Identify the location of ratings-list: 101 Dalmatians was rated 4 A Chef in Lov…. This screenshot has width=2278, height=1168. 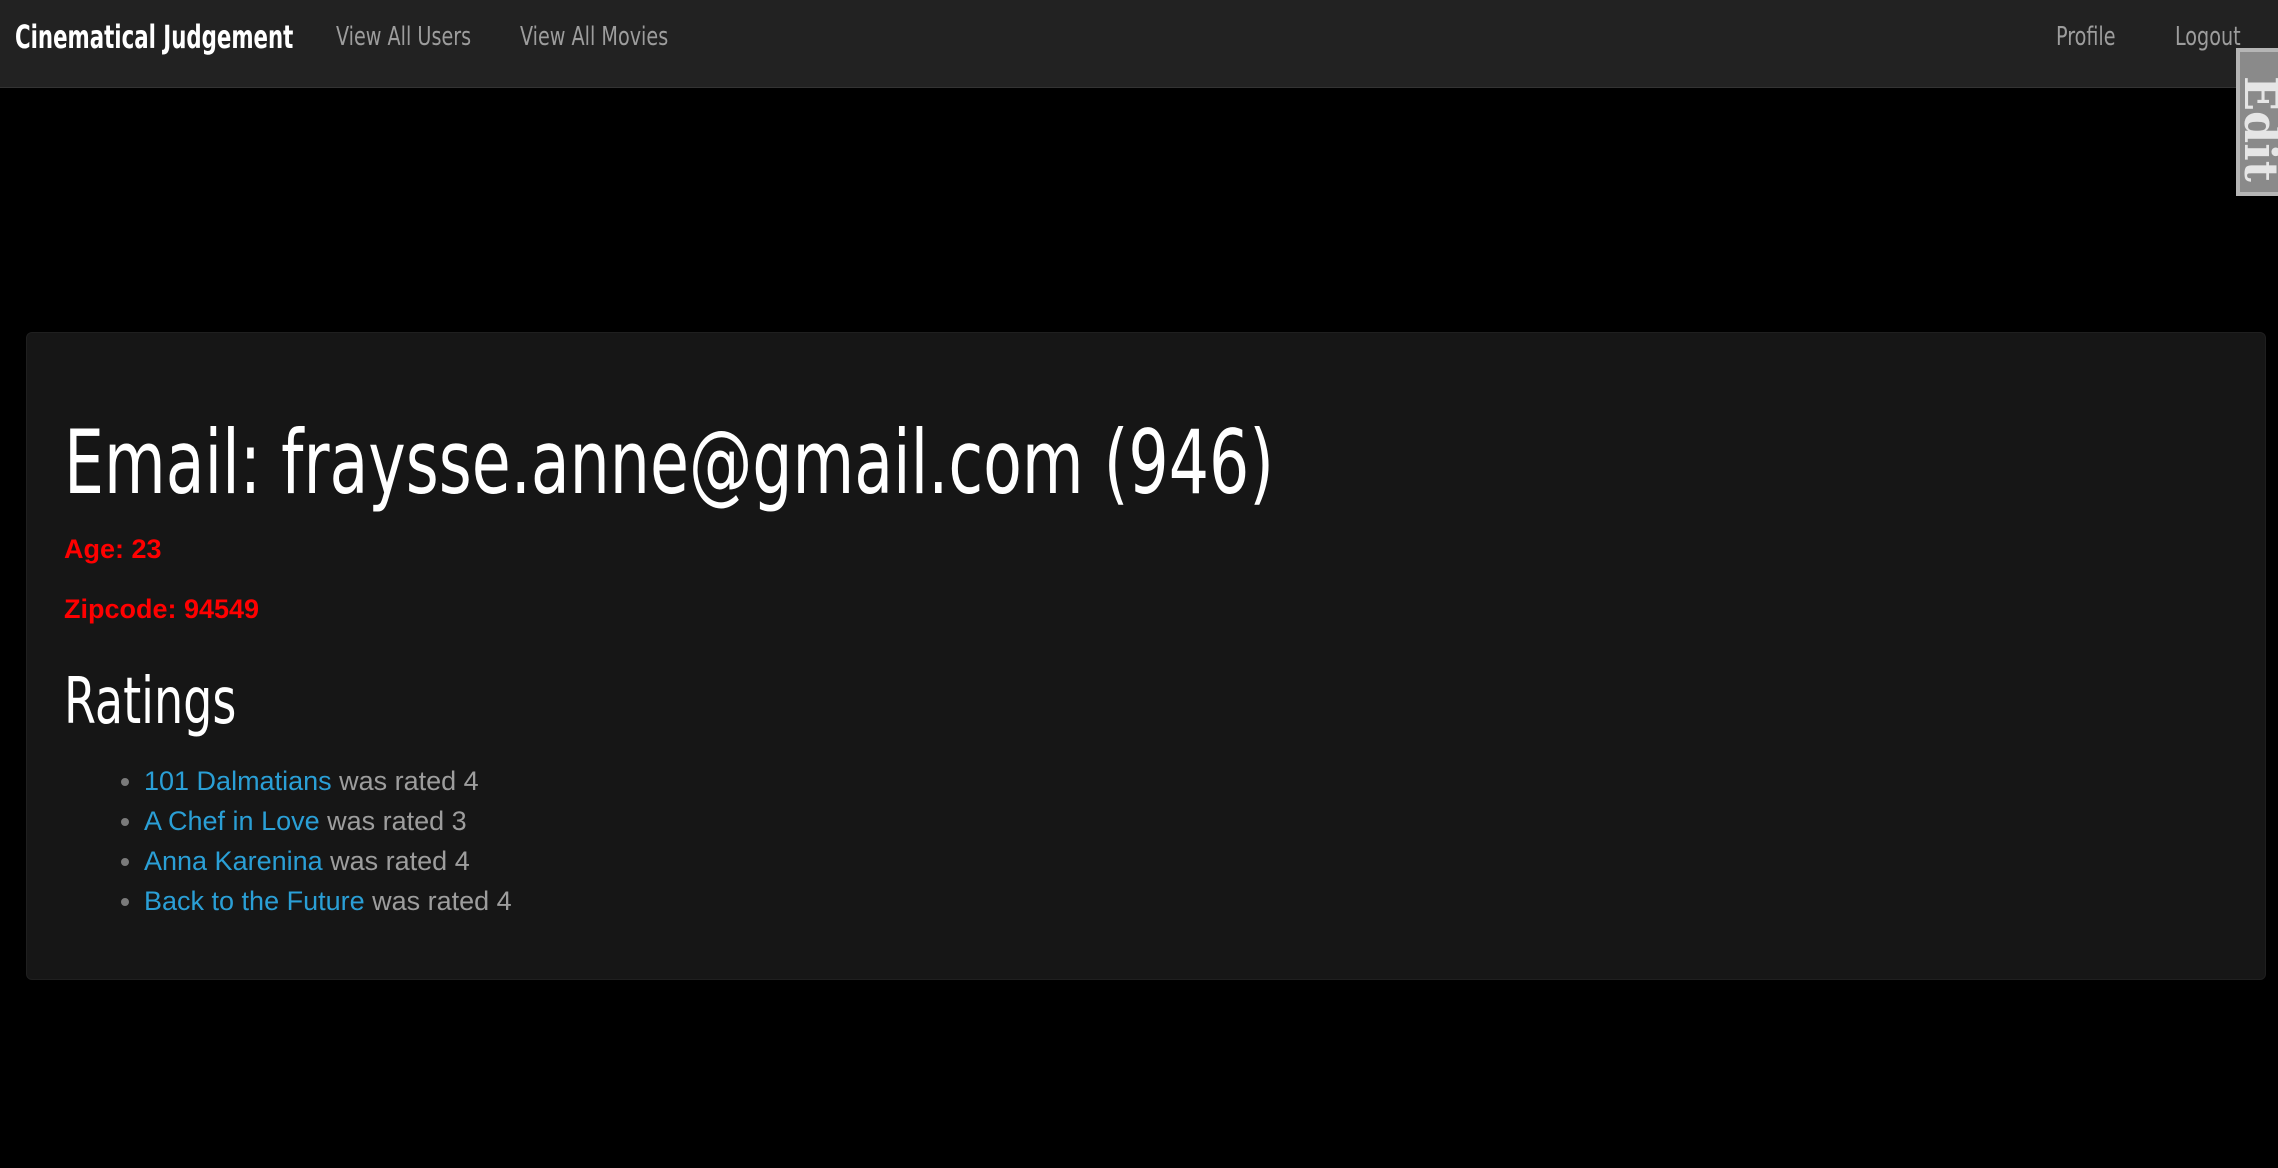
(288, 841).